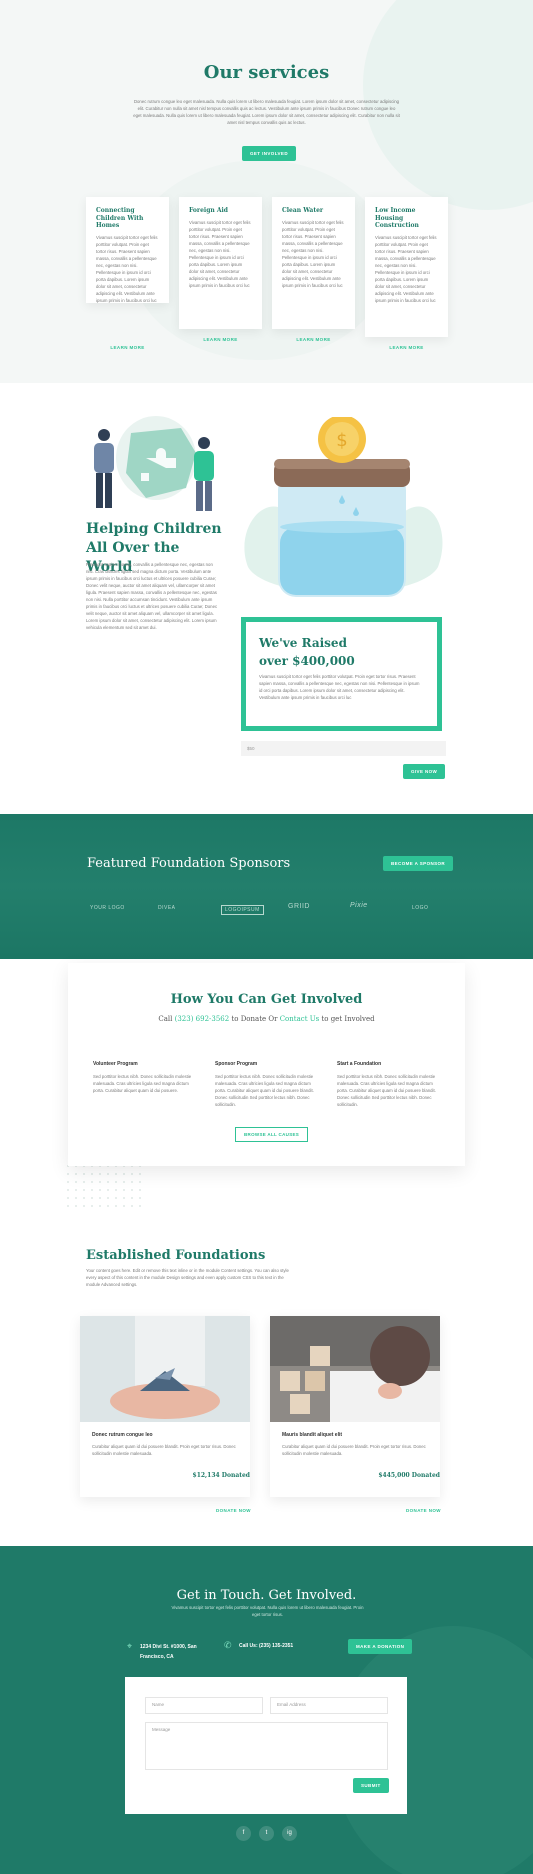  Describe the element at coordinates (409, 1475) in the screenshot. I see `donated-amount: $445,000 Donated` at that location.